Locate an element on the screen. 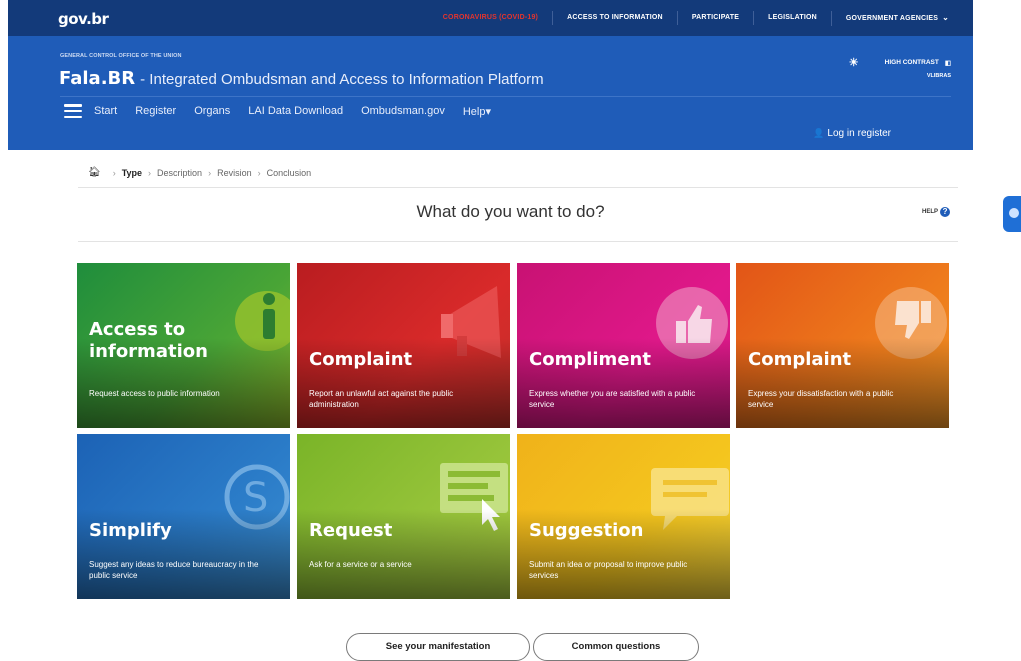 The height and width of the screenshot is (661, 1021). high-contrast-toggle: HIGH CONTRAST is located at coordinates (912, 62).